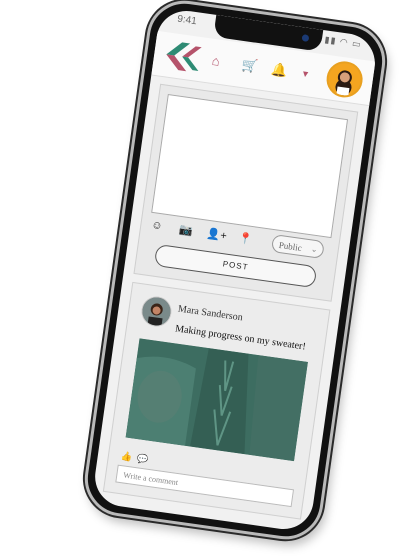 The height and width of the screenshot is (560, 400). What do you see at coordinates (185, 230) in the screenshot?
I see `camera-icon: 📷` at bounding box center [185, 230].